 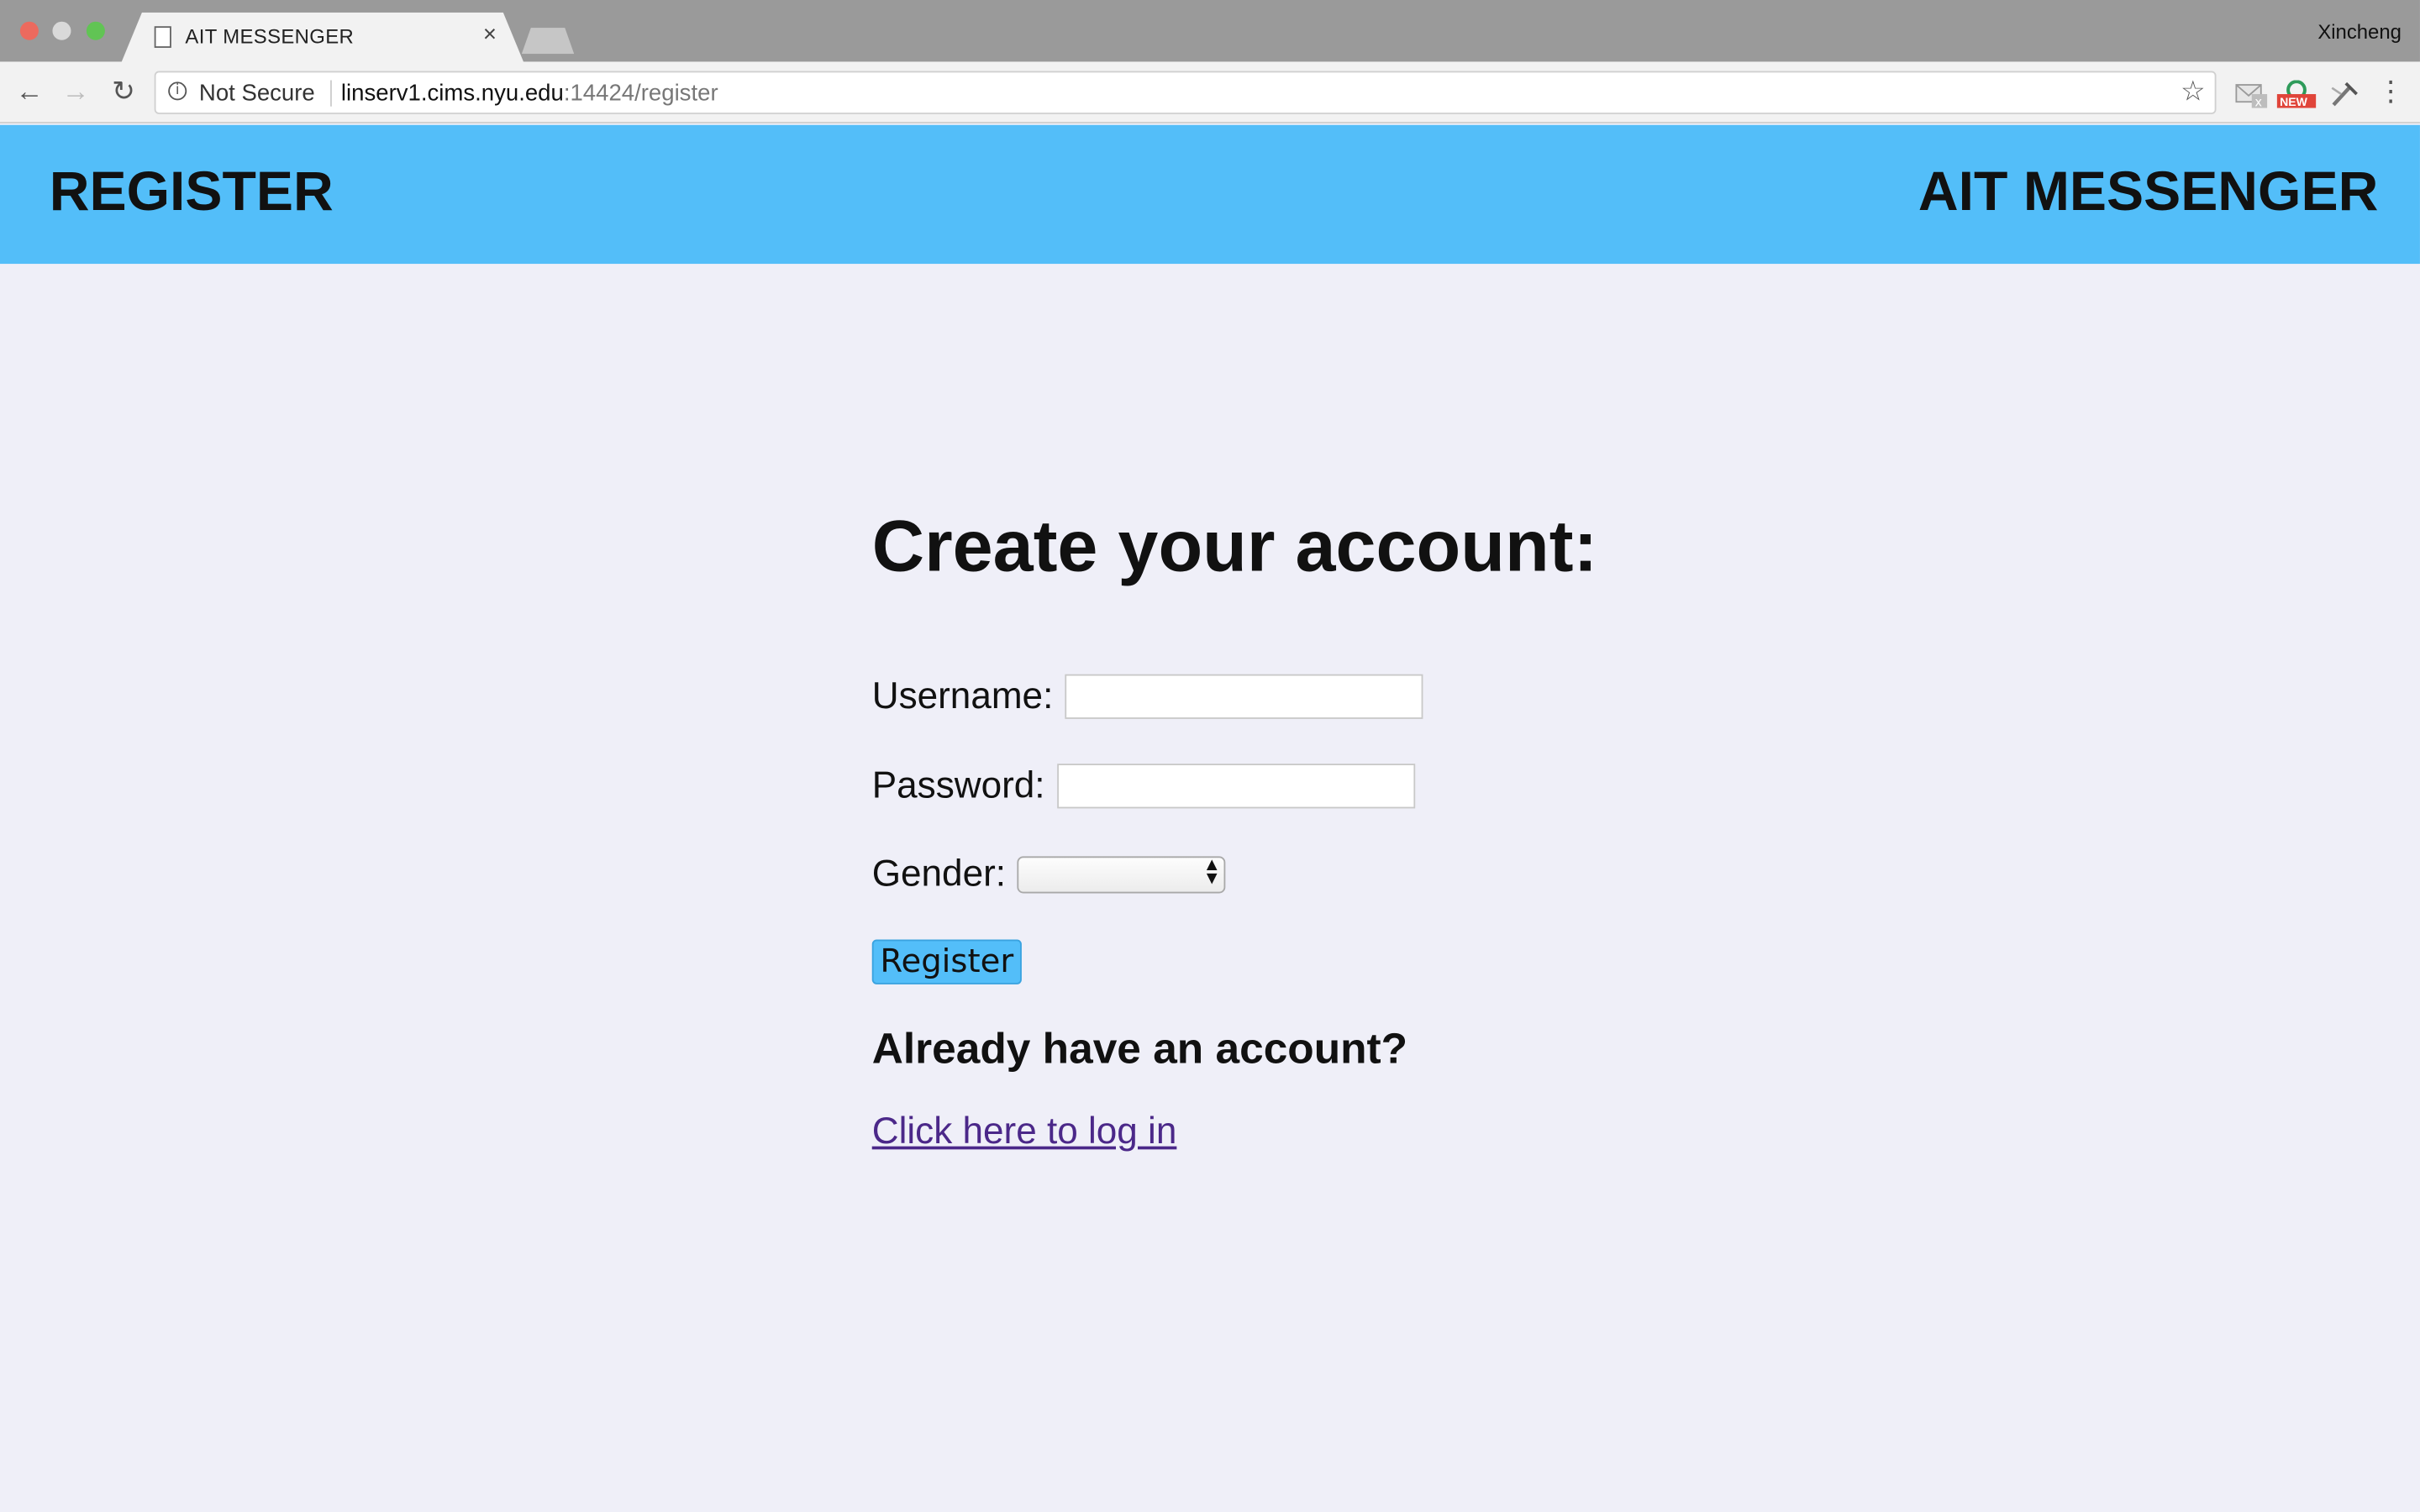 I want to click on username-label: Username:, so click(x=962, y=696).